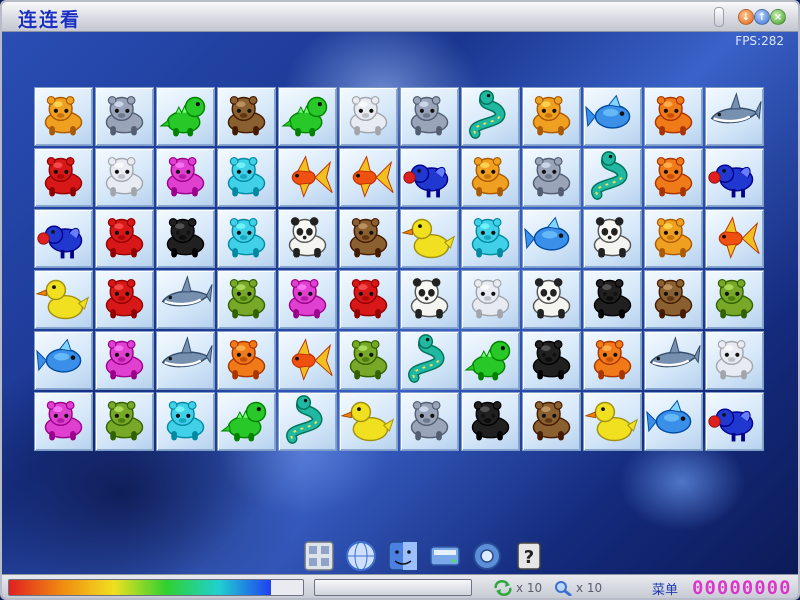 The image size is (800, 600). What do you see at coordinates (319, 556) in the screenshot?
I see `control-panel-icon` at bounding box center [319, 556].